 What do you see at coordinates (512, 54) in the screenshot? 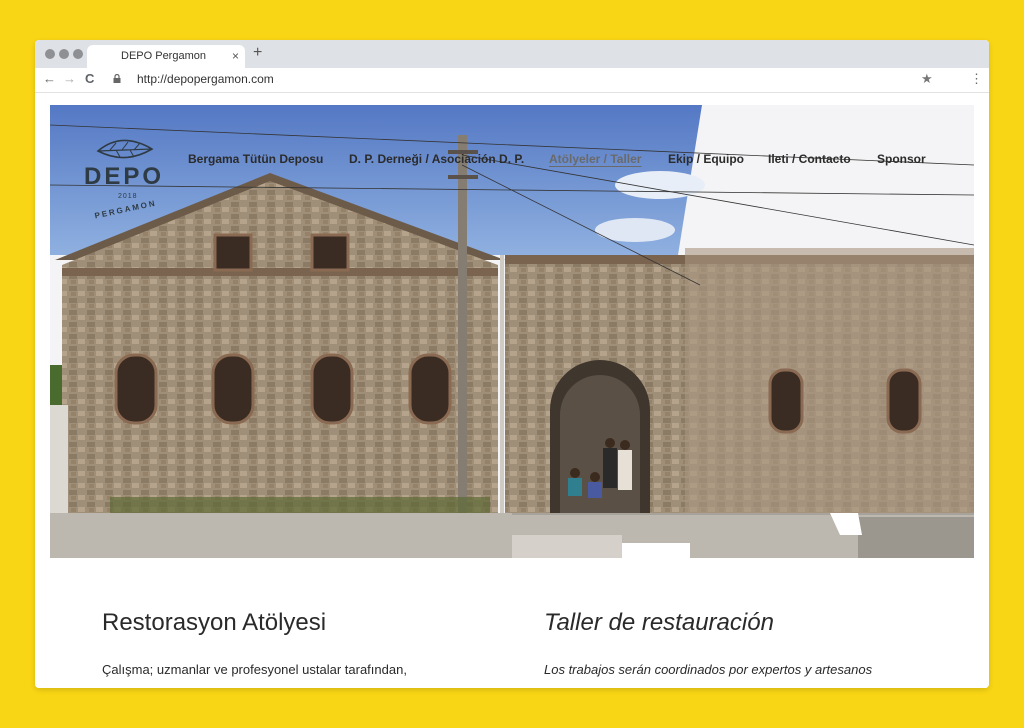
I see `tab-bar: DEPO Pergamon × +` at bounding box center [512, 54].